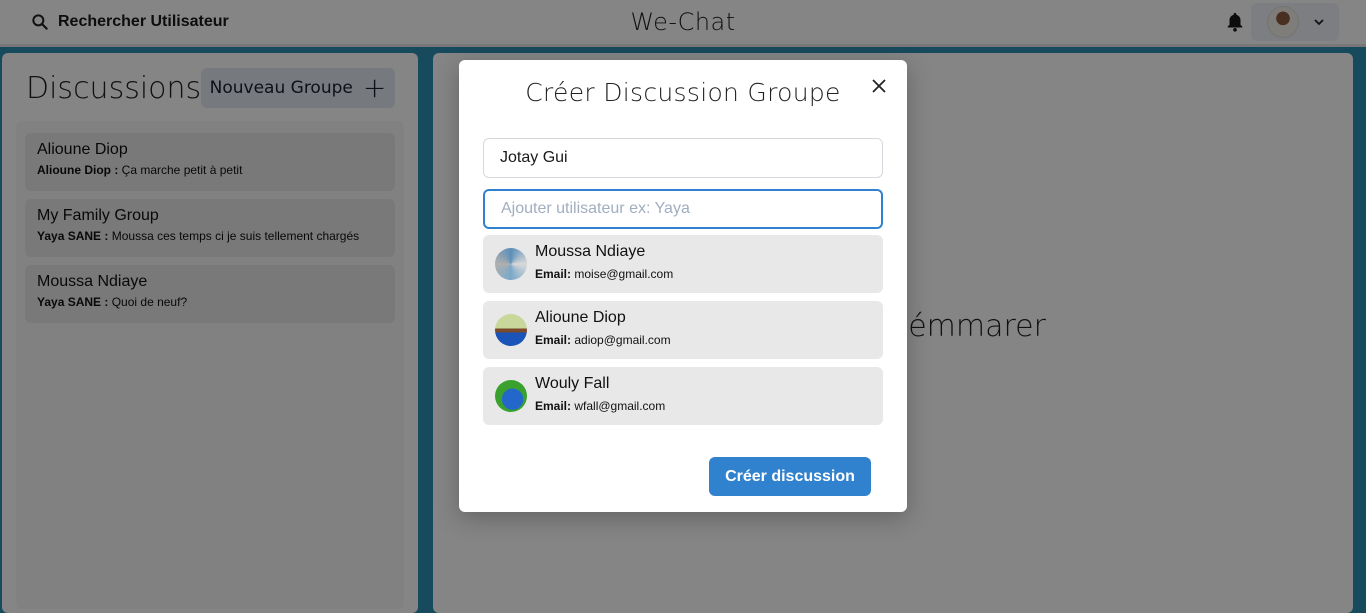 This screenshot has height=613, width=1366. I want to click on close-icon, so click(879, 86).